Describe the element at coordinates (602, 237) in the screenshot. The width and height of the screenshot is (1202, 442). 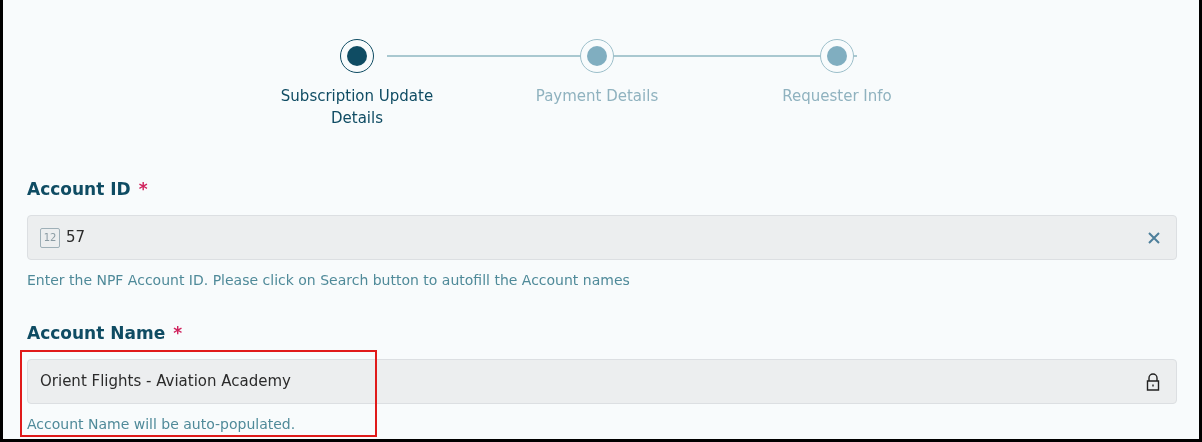
I see `input-field: 12 57` at that location.